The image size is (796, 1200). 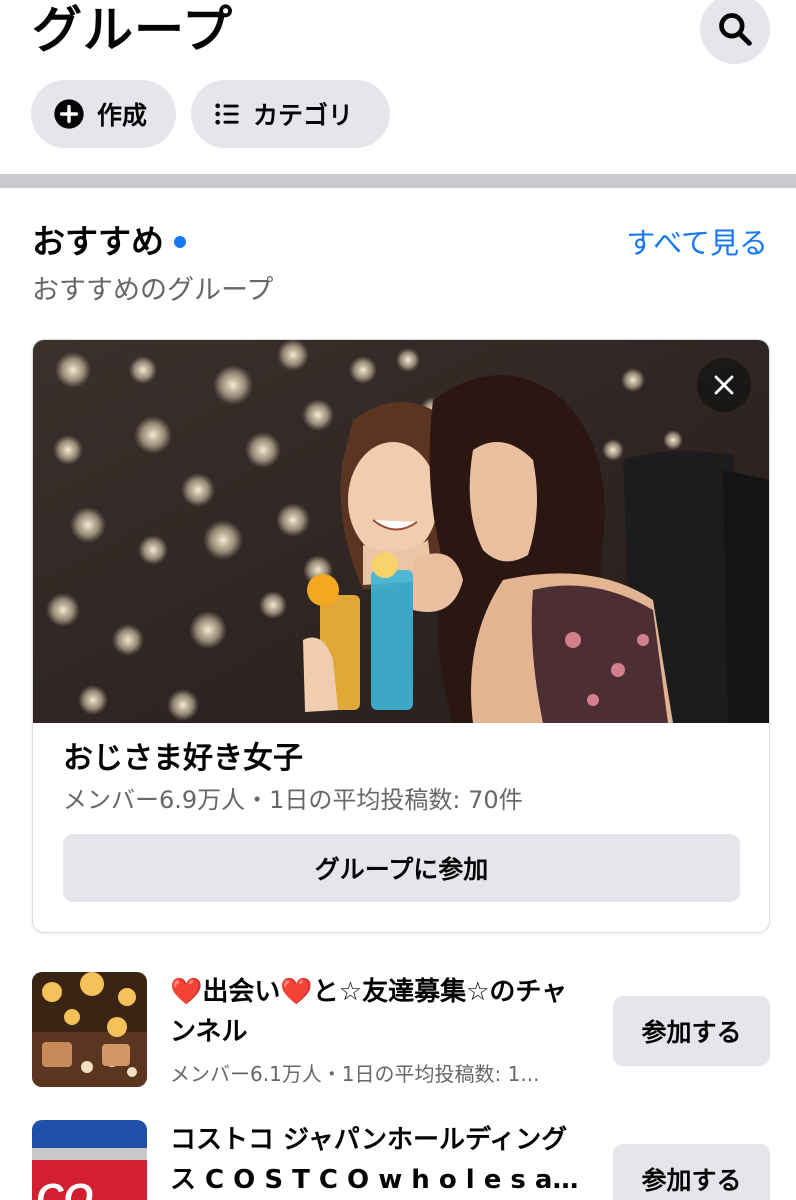 I want to click on search-icon, so click(x=735, y=29).